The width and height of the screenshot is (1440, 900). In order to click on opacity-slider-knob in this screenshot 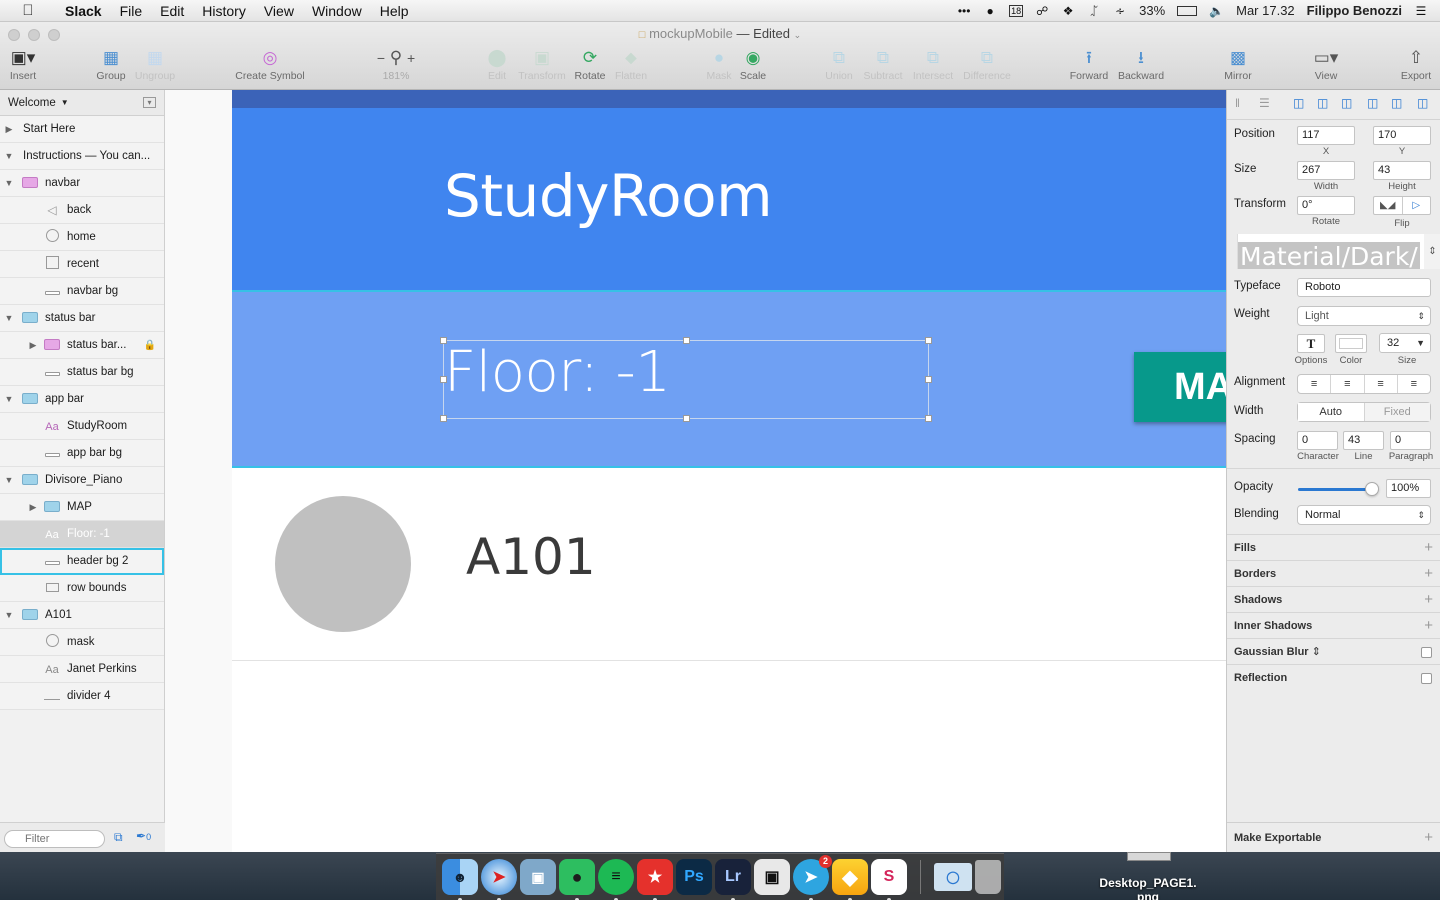, I will do `click(1372, 489)`.